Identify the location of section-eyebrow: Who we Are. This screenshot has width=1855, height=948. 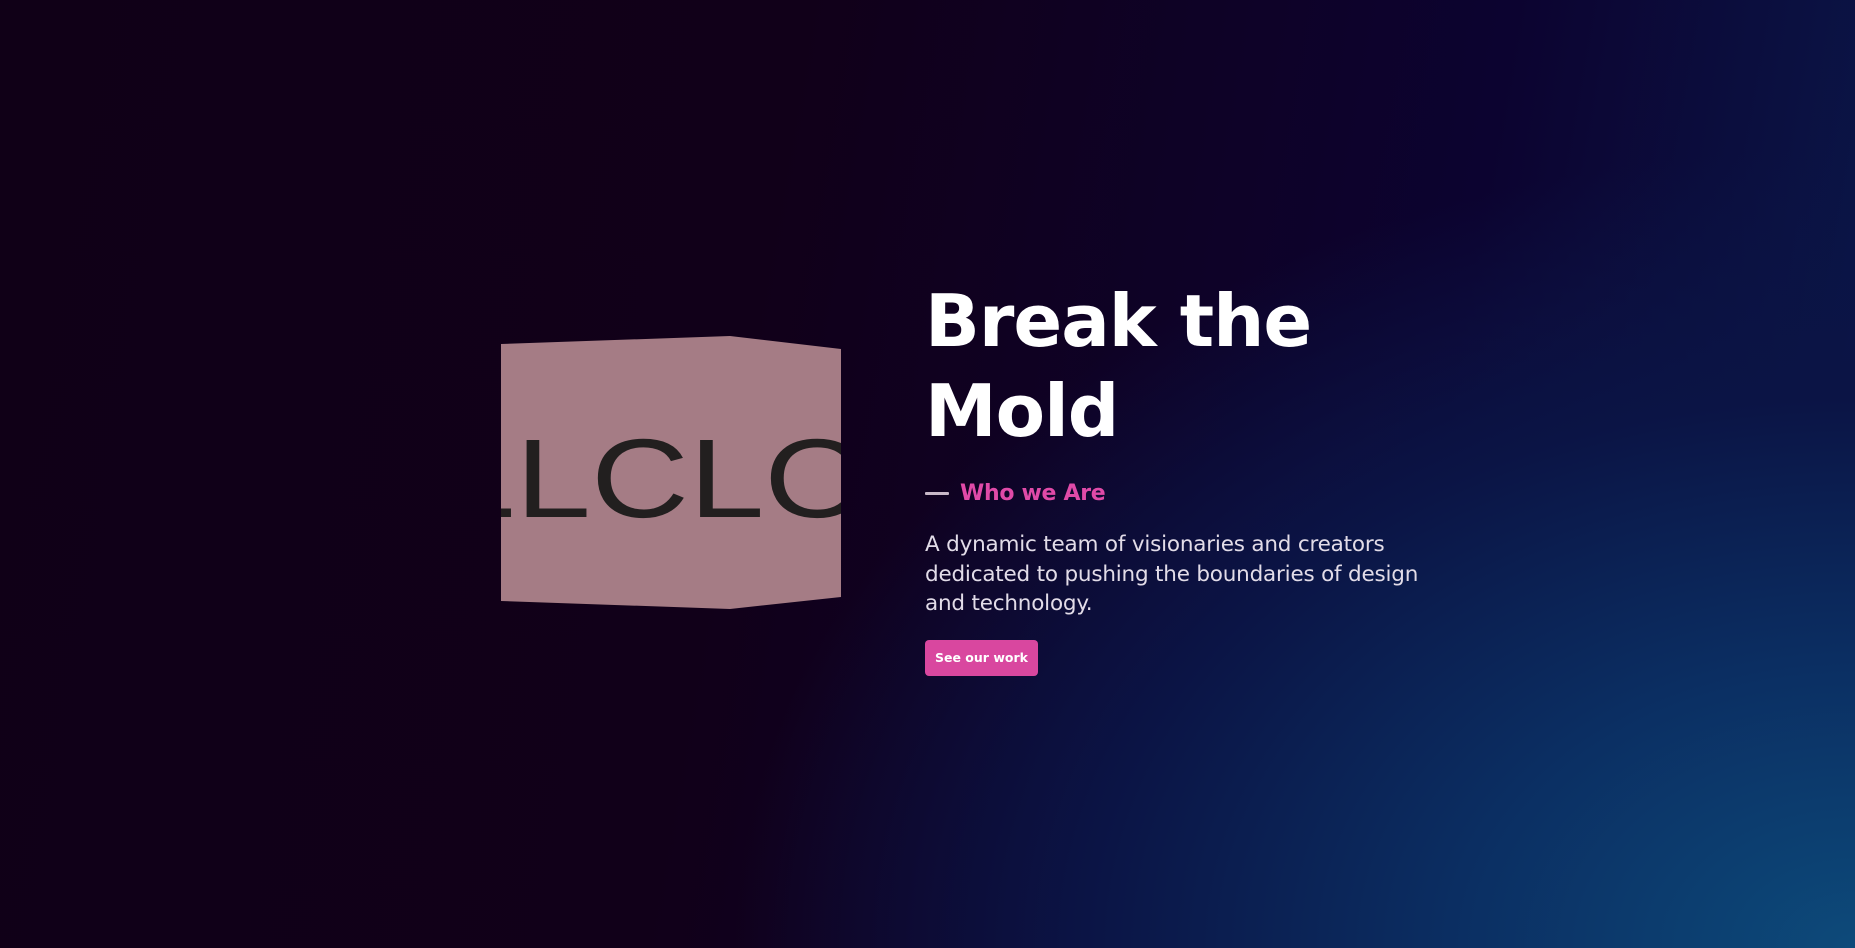
(1185, 493).